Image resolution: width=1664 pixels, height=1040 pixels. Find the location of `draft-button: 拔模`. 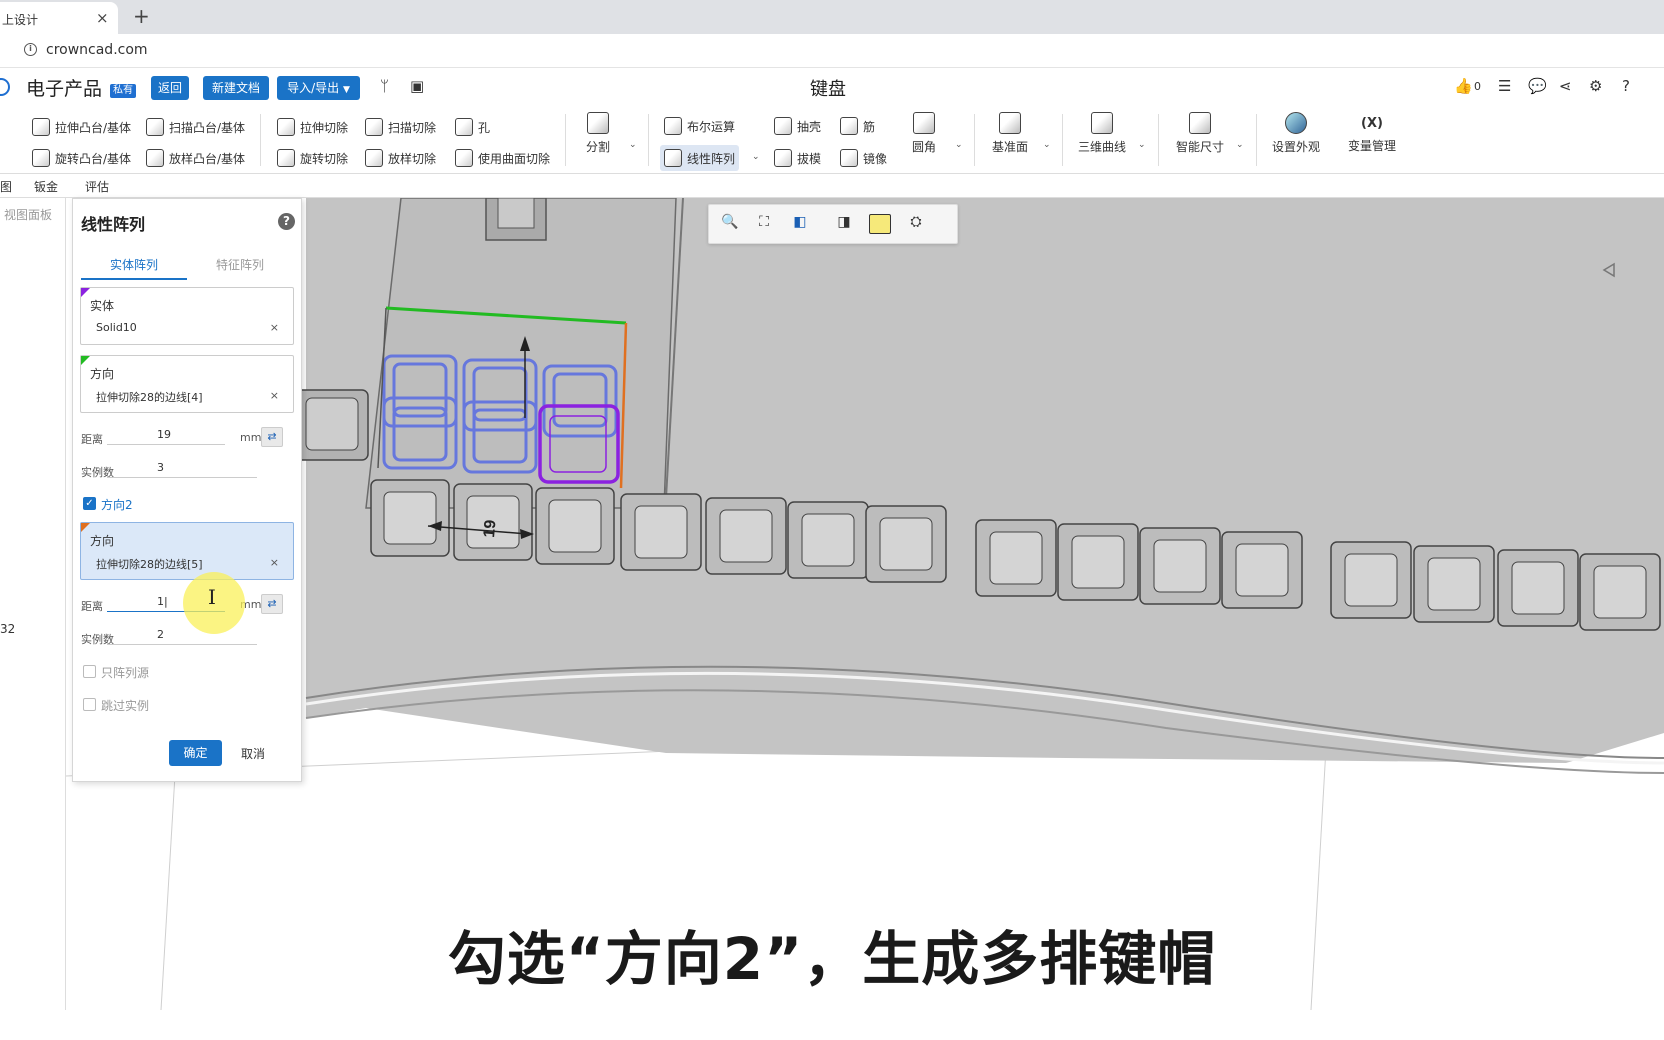

draft-button: 拔模 is located at coordinates (797, 158).